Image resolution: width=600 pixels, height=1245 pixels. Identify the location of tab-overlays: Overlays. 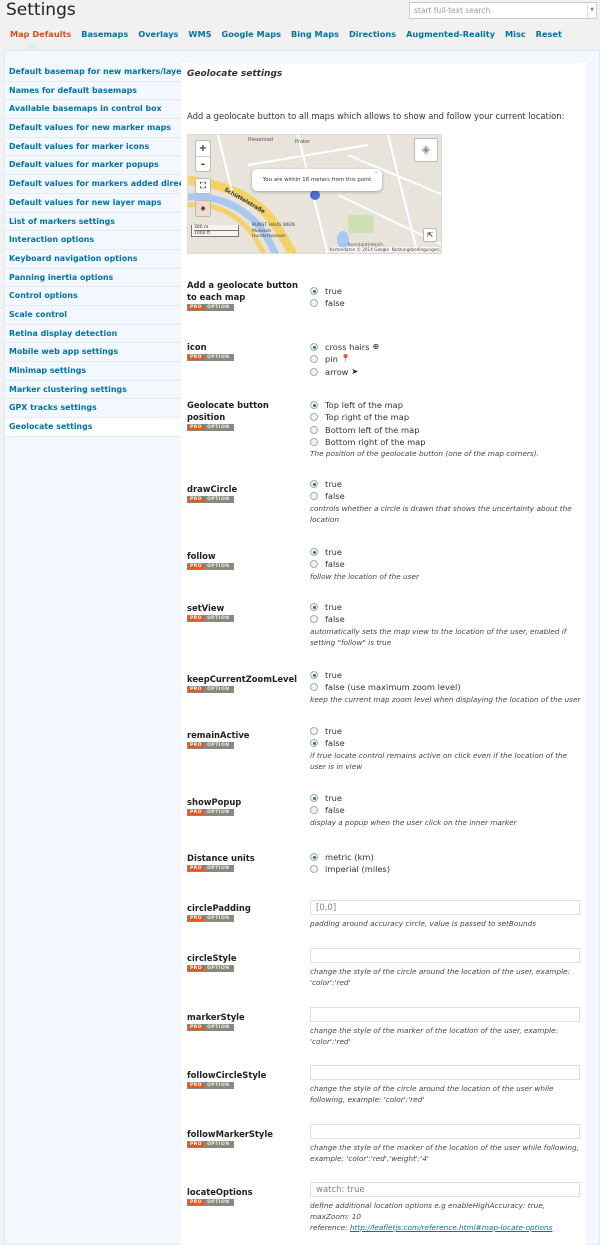
(158, 34).